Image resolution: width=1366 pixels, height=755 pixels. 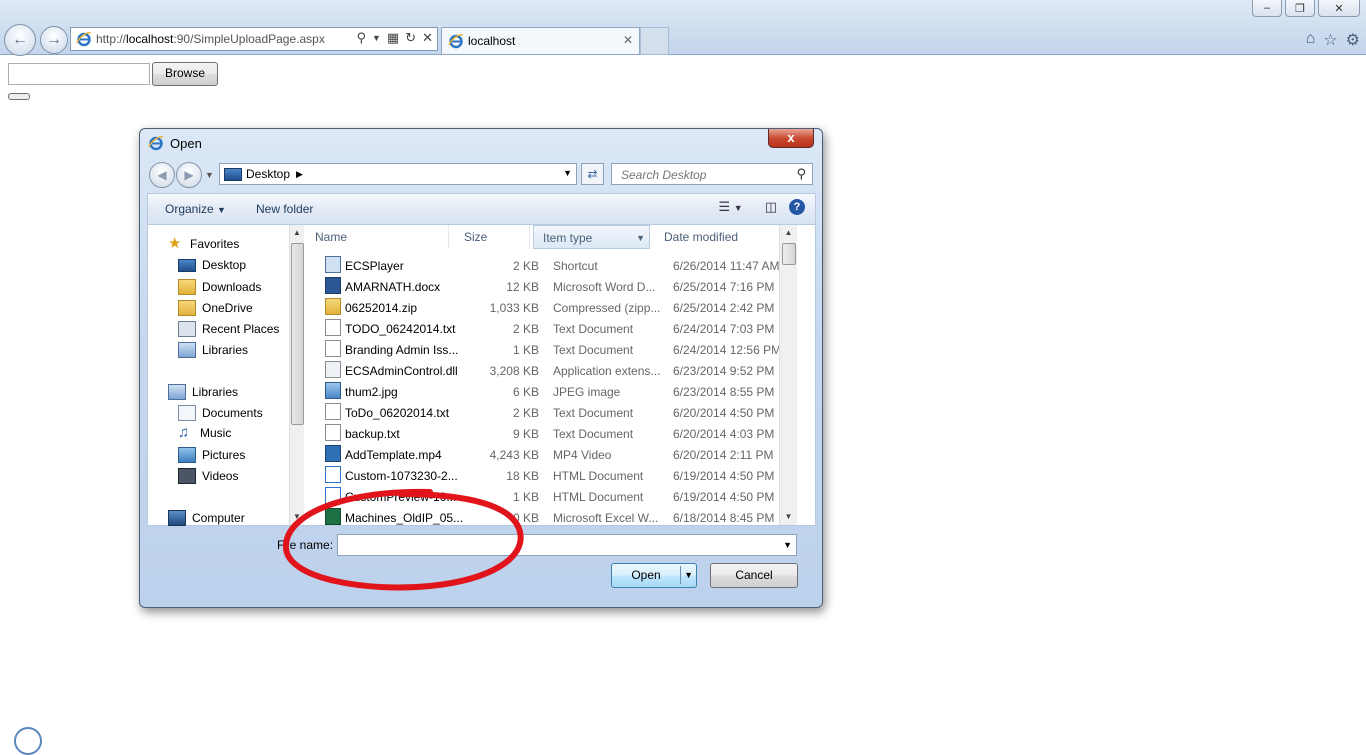 What do you see at coordinates (187, 308) in the screenshot?
I see `folder-icon` at bounding box center [187, 308].